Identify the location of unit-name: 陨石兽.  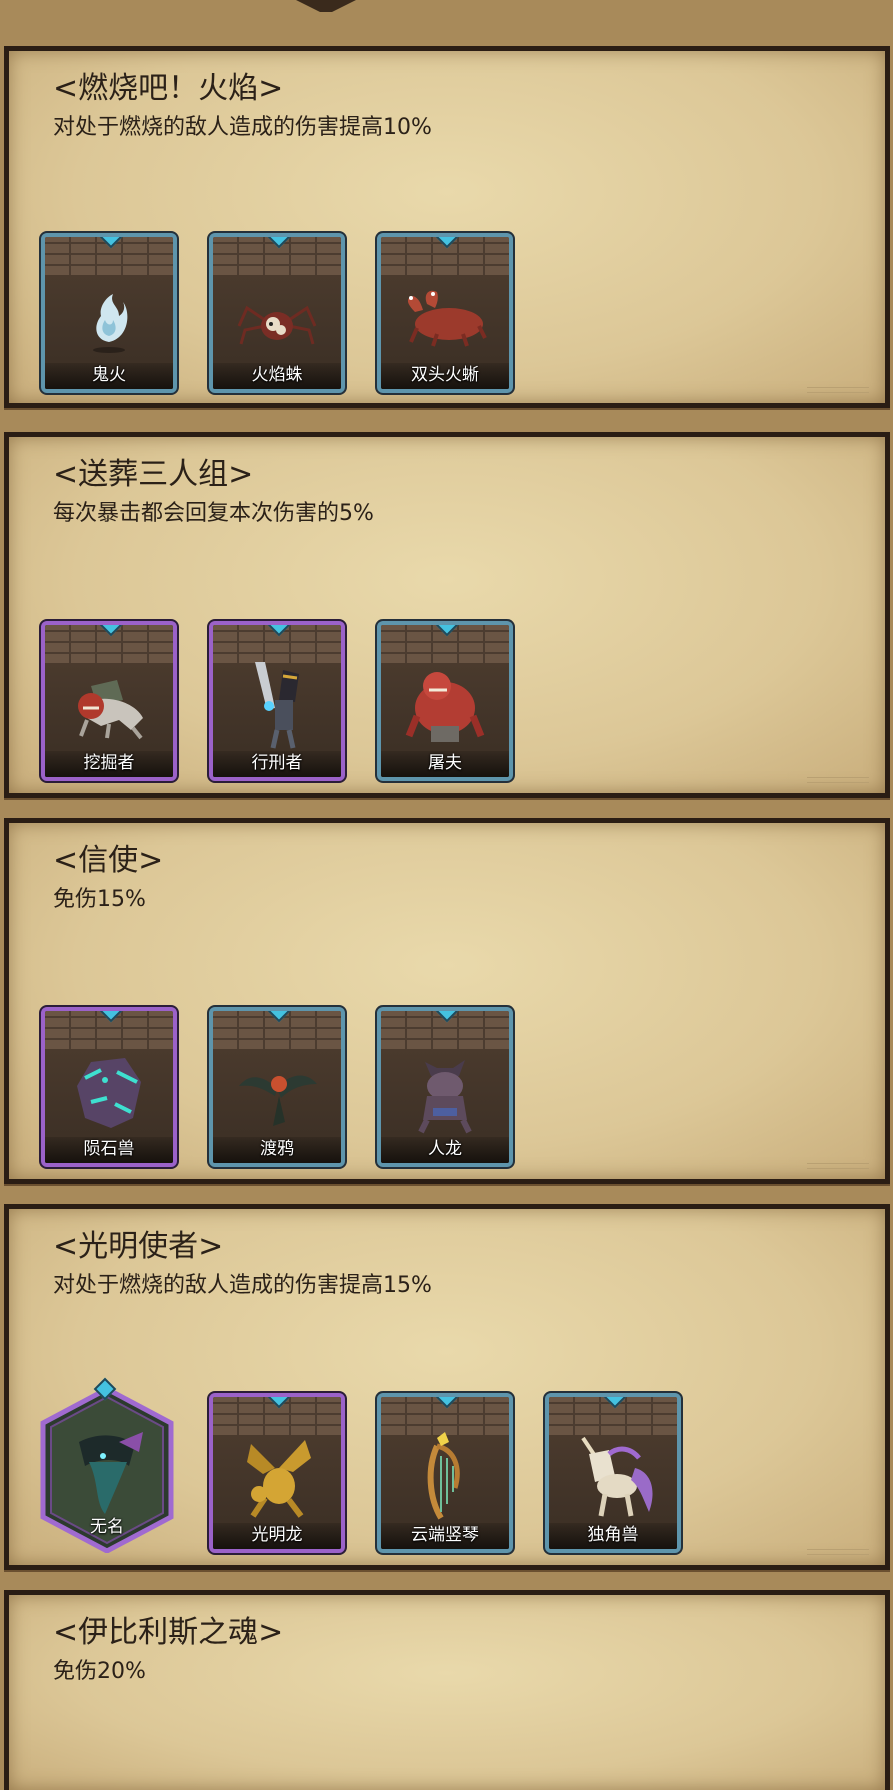
(109, 1149).